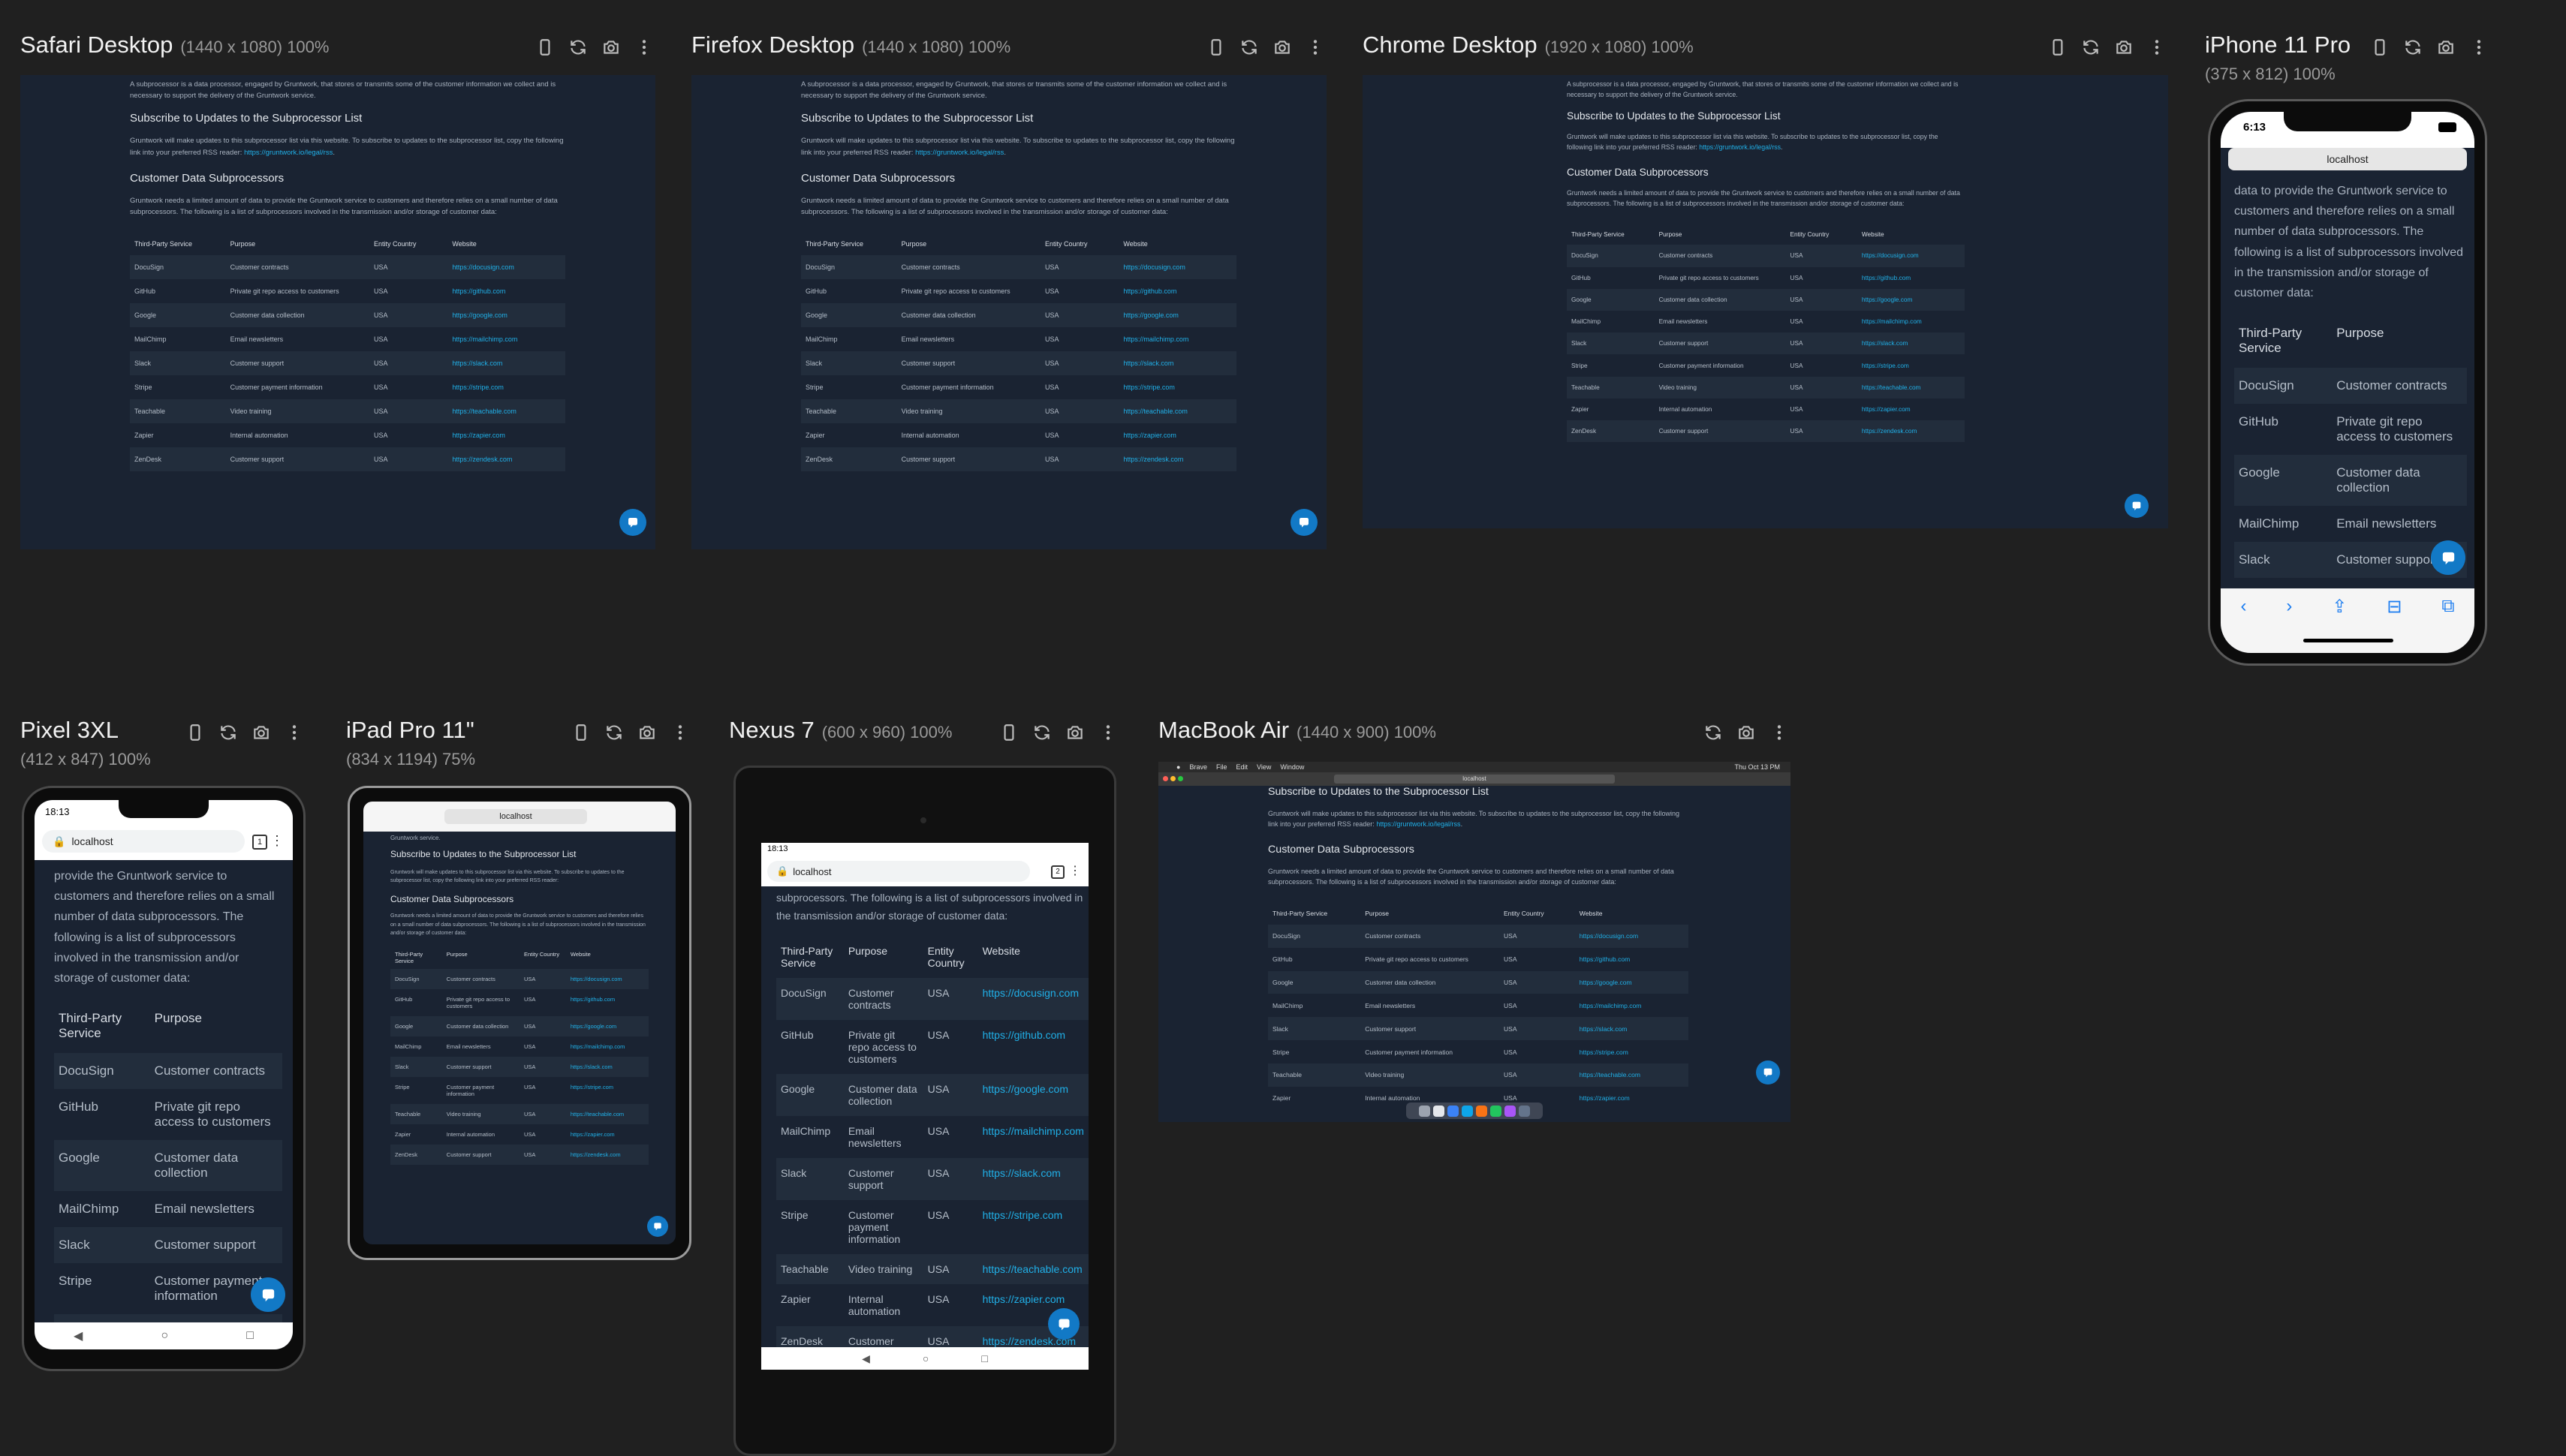 This screenshot has height=1456, width=2566. Describe the element at coordinates (926, 1358) in the screenshot. I see `home-icon: ○` at that location.